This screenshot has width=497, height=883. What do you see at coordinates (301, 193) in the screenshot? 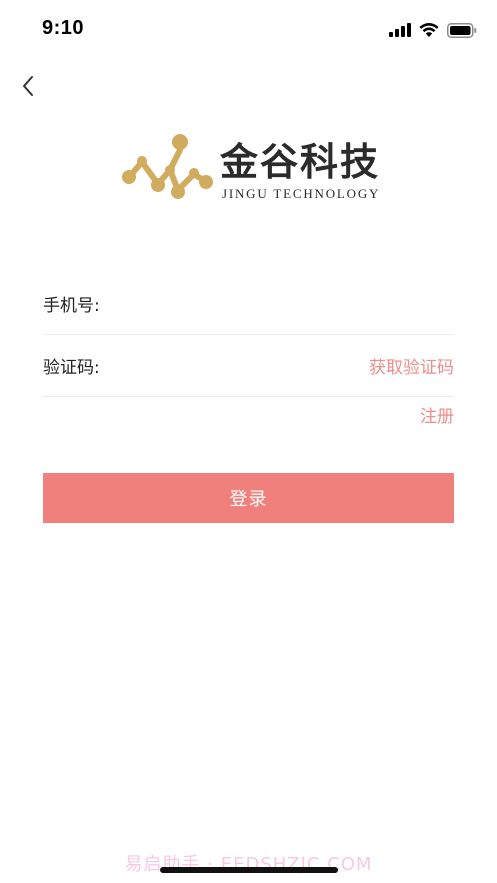
I see `brand-subtitle: JINGU TECHNOLOGY` at bounding box center [301, 193].